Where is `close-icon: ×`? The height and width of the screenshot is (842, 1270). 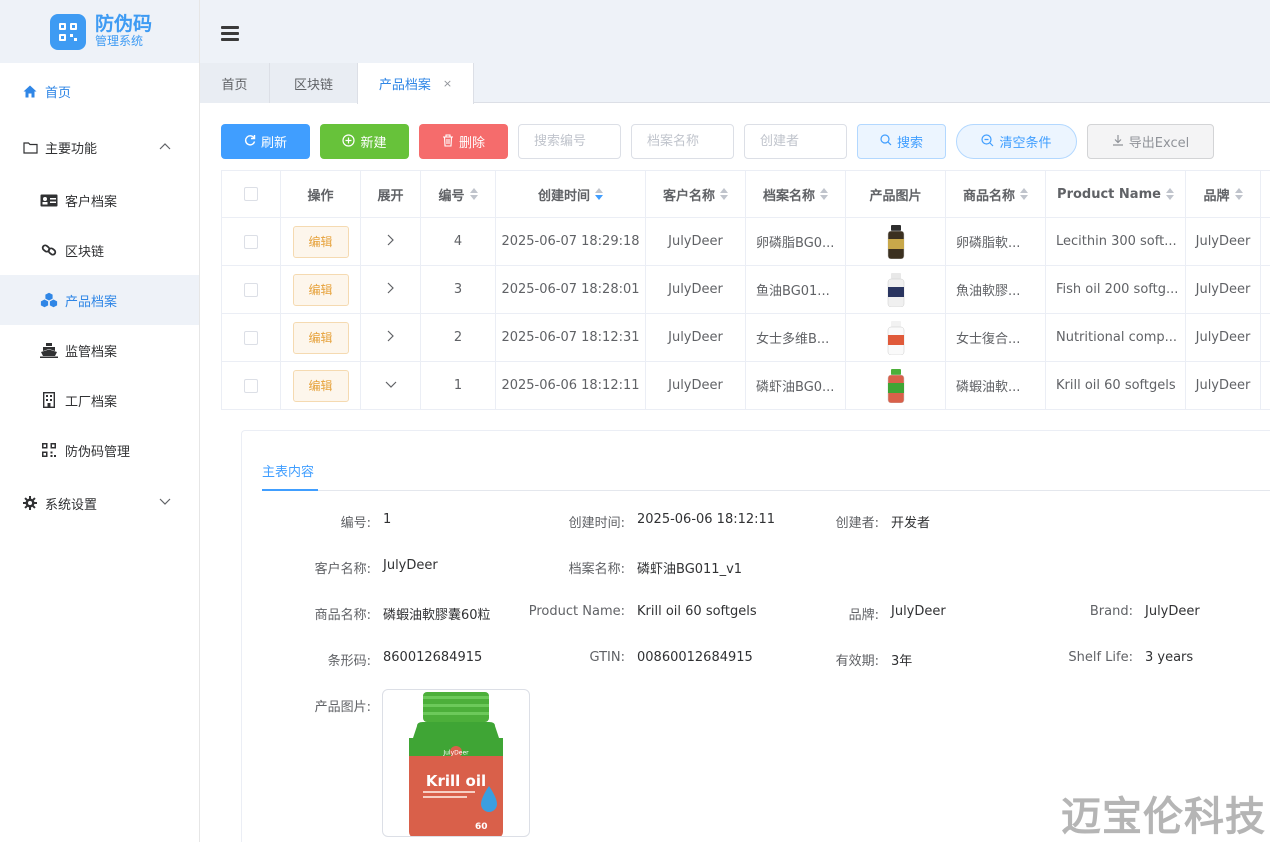 close-icon: × is located at coordinates (447, 83).